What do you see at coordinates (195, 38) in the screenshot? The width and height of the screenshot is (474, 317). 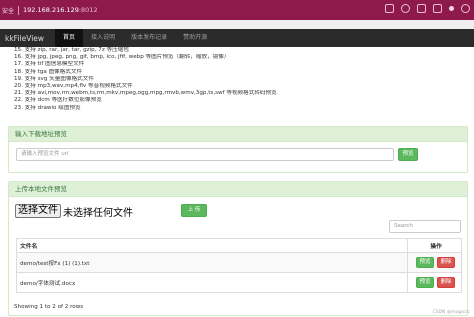 I see `nav-sponsor: 赞助开源` at bounding box center [195, 38].